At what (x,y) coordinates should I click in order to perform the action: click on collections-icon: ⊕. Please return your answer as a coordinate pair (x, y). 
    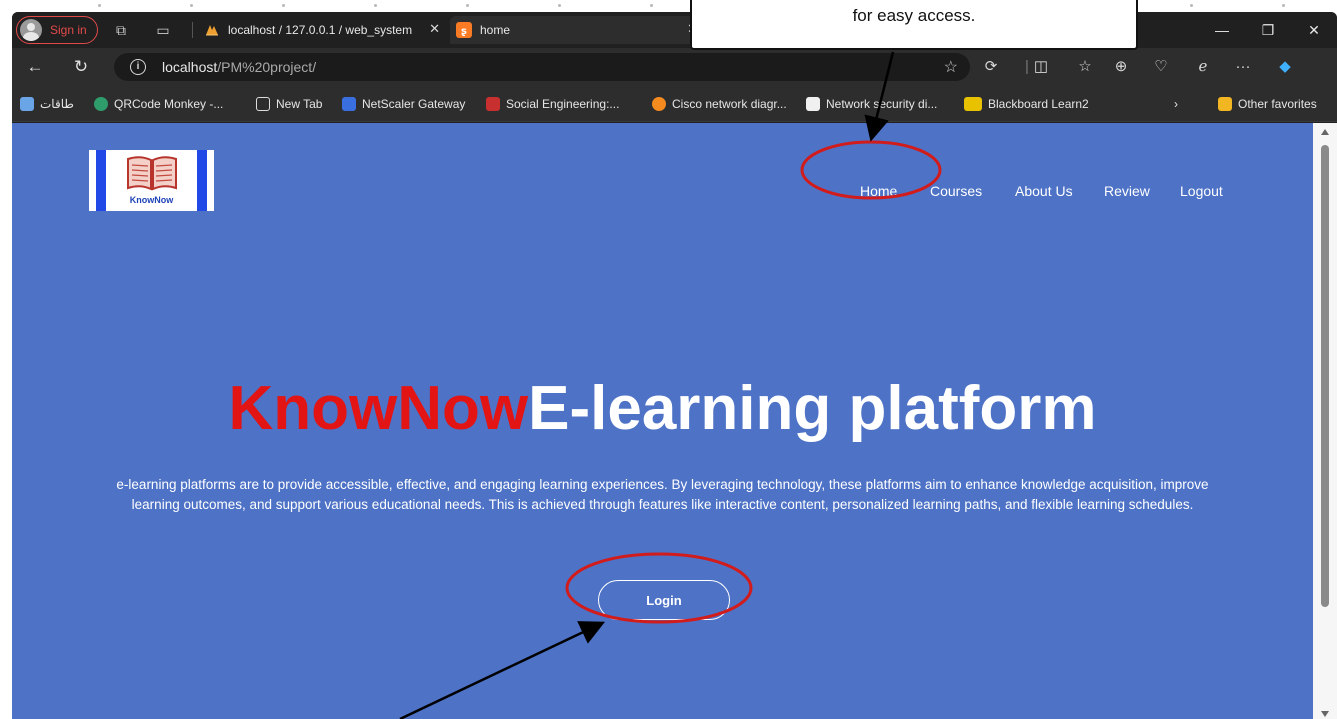
    Looking at the image, I should click on (1121, 67).